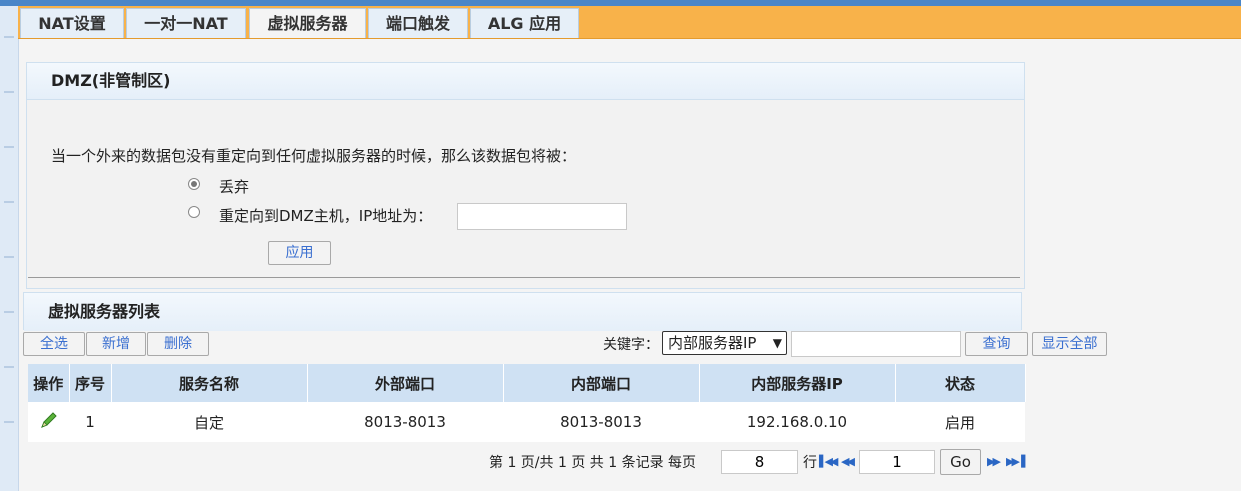 Image resolution: width=1241 pixels, height=491 pixels. Describe the element at coordinates (178, 344) in the screenshot. I see `delete-button: 删除` at that location.